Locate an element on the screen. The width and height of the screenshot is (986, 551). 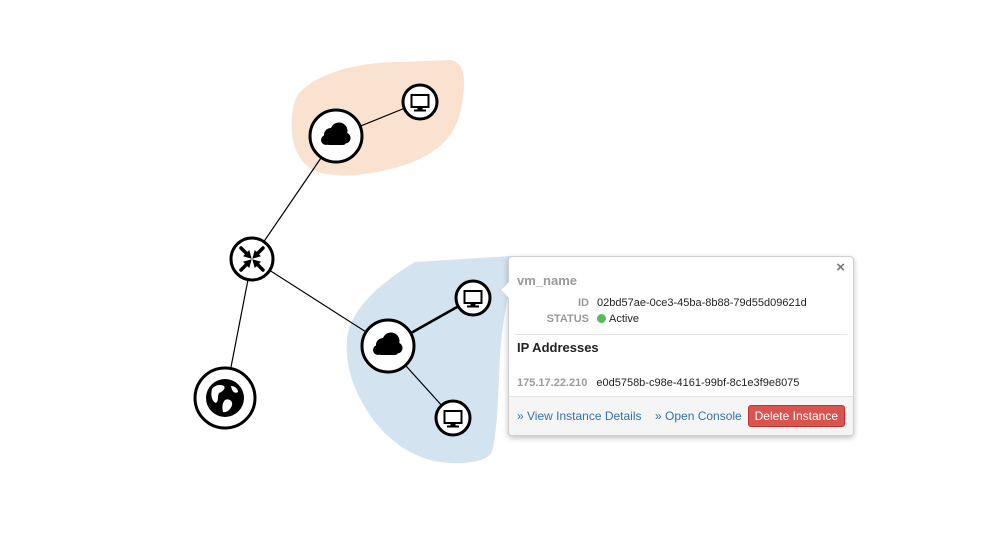
port-id: e0d5758b-c98e-4161-99bf-8c1e3f9e8075 is located at coordinates (698, 383).